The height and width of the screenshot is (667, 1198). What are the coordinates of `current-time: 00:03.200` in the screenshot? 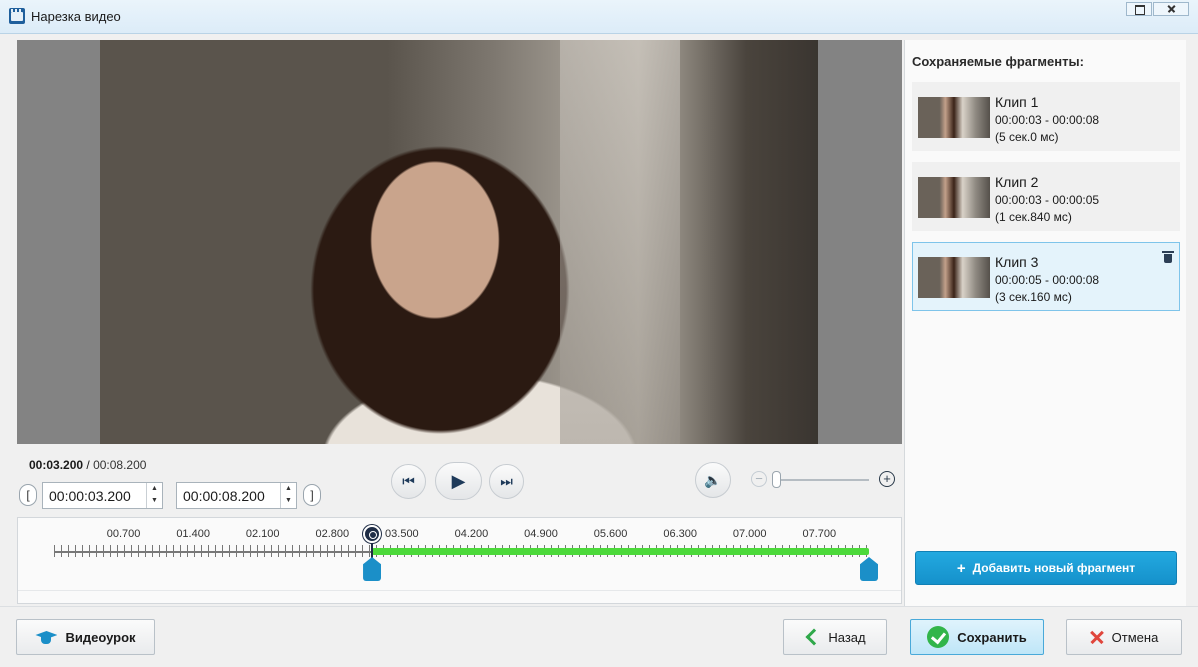 It's located at (56, 465).